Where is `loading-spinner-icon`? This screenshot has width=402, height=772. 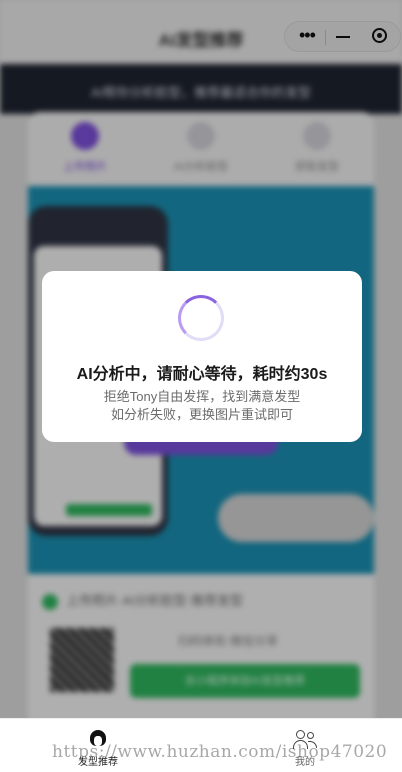
loading-spinner-icon is located at coordinates (201, 318).